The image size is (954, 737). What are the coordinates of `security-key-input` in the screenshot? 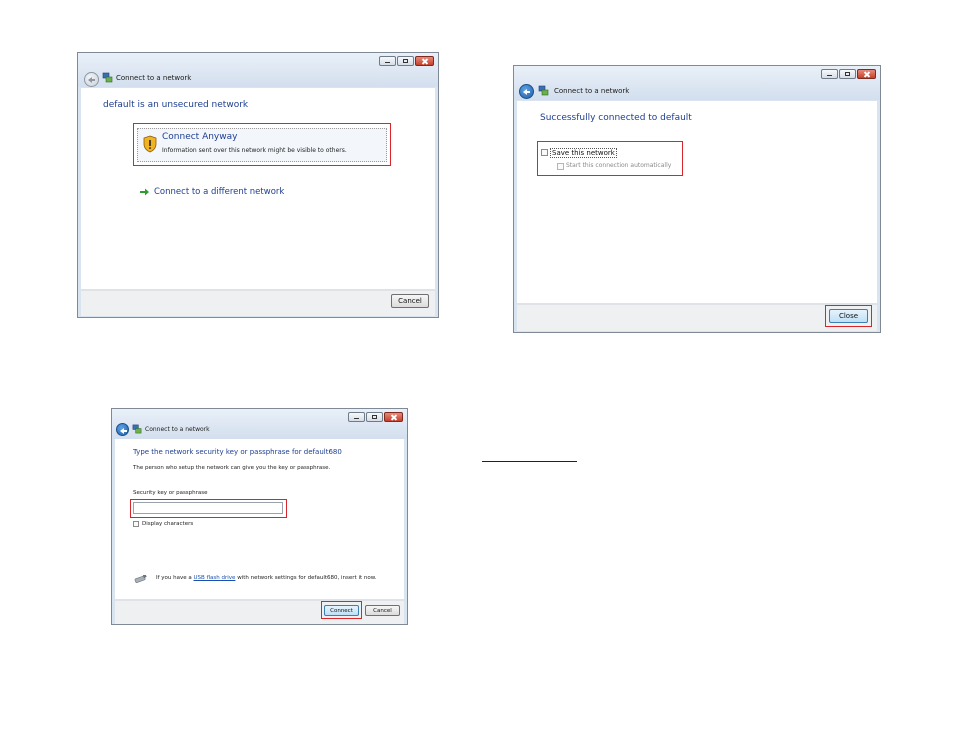 It's located at (208, 508).